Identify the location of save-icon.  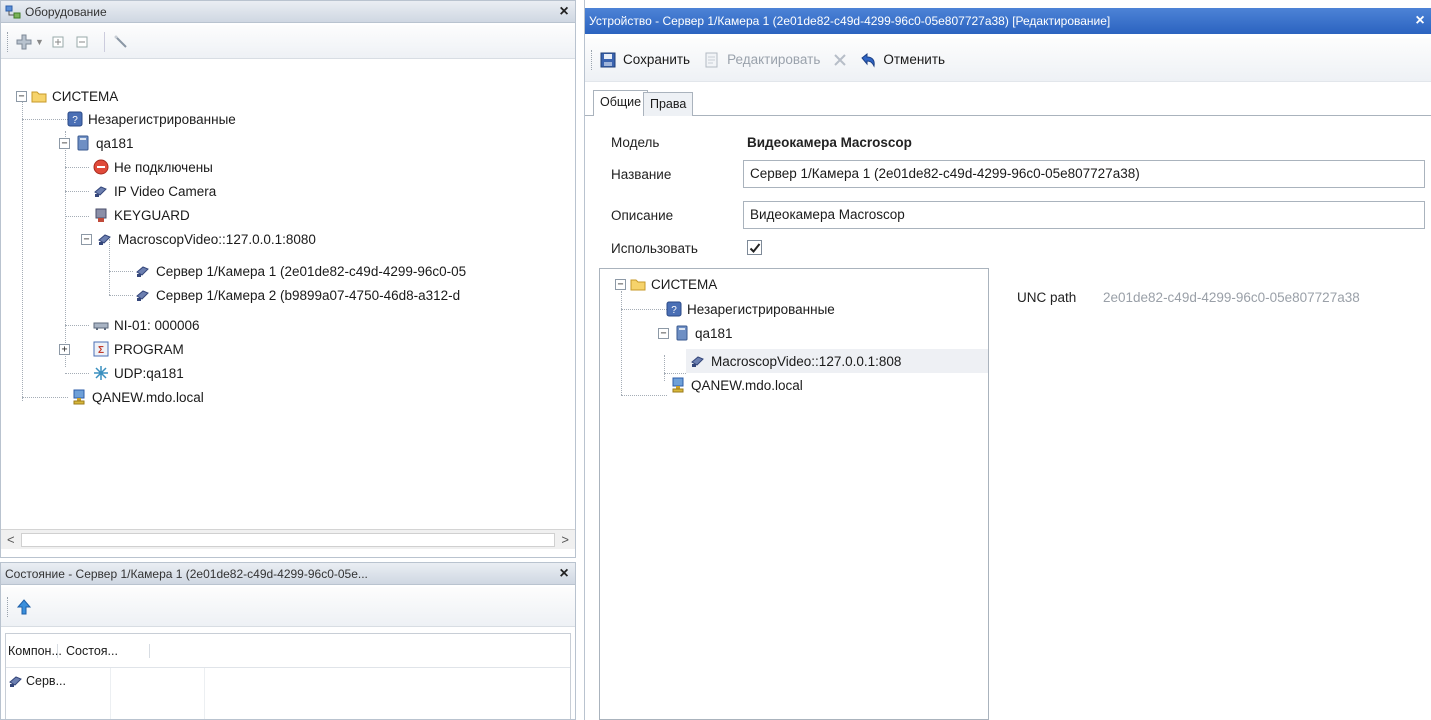
(608, 60).